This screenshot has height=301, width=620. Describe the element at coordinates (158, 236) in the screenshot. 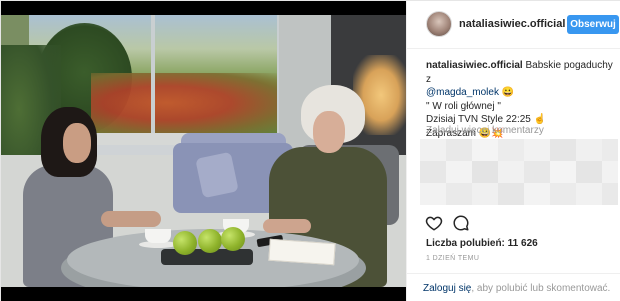

I see `scene-cup` at that location.